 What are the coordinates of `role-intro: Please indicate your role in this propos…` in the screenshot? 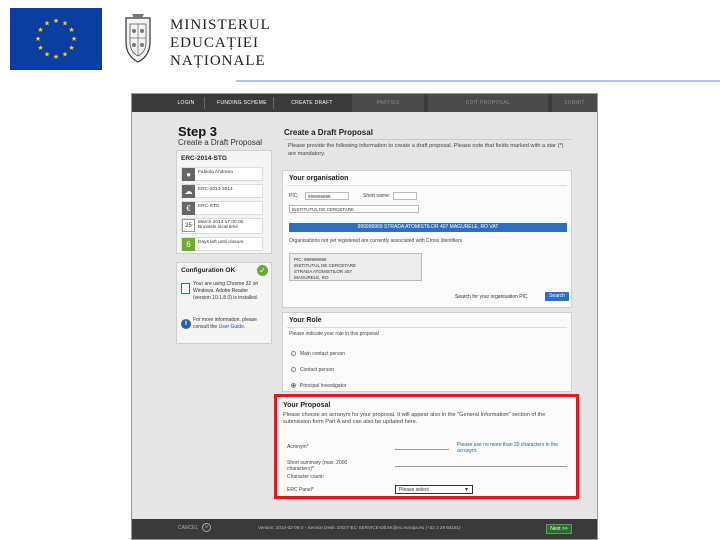 It's located at (334, 334).